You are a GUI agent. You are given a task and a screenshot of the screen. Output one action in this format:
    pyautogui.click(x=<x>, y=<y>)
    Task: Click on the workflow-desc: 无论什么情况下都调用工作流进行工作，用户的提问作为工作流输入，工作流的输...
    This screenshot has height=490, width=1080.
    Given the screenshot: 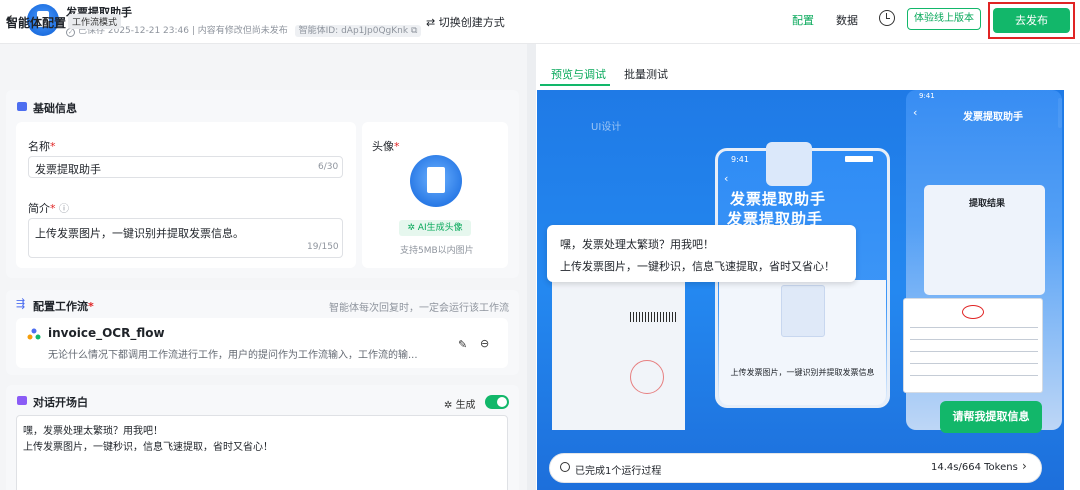 What is the action you would take?
    pyautogui.click(x=233, y=355)
    